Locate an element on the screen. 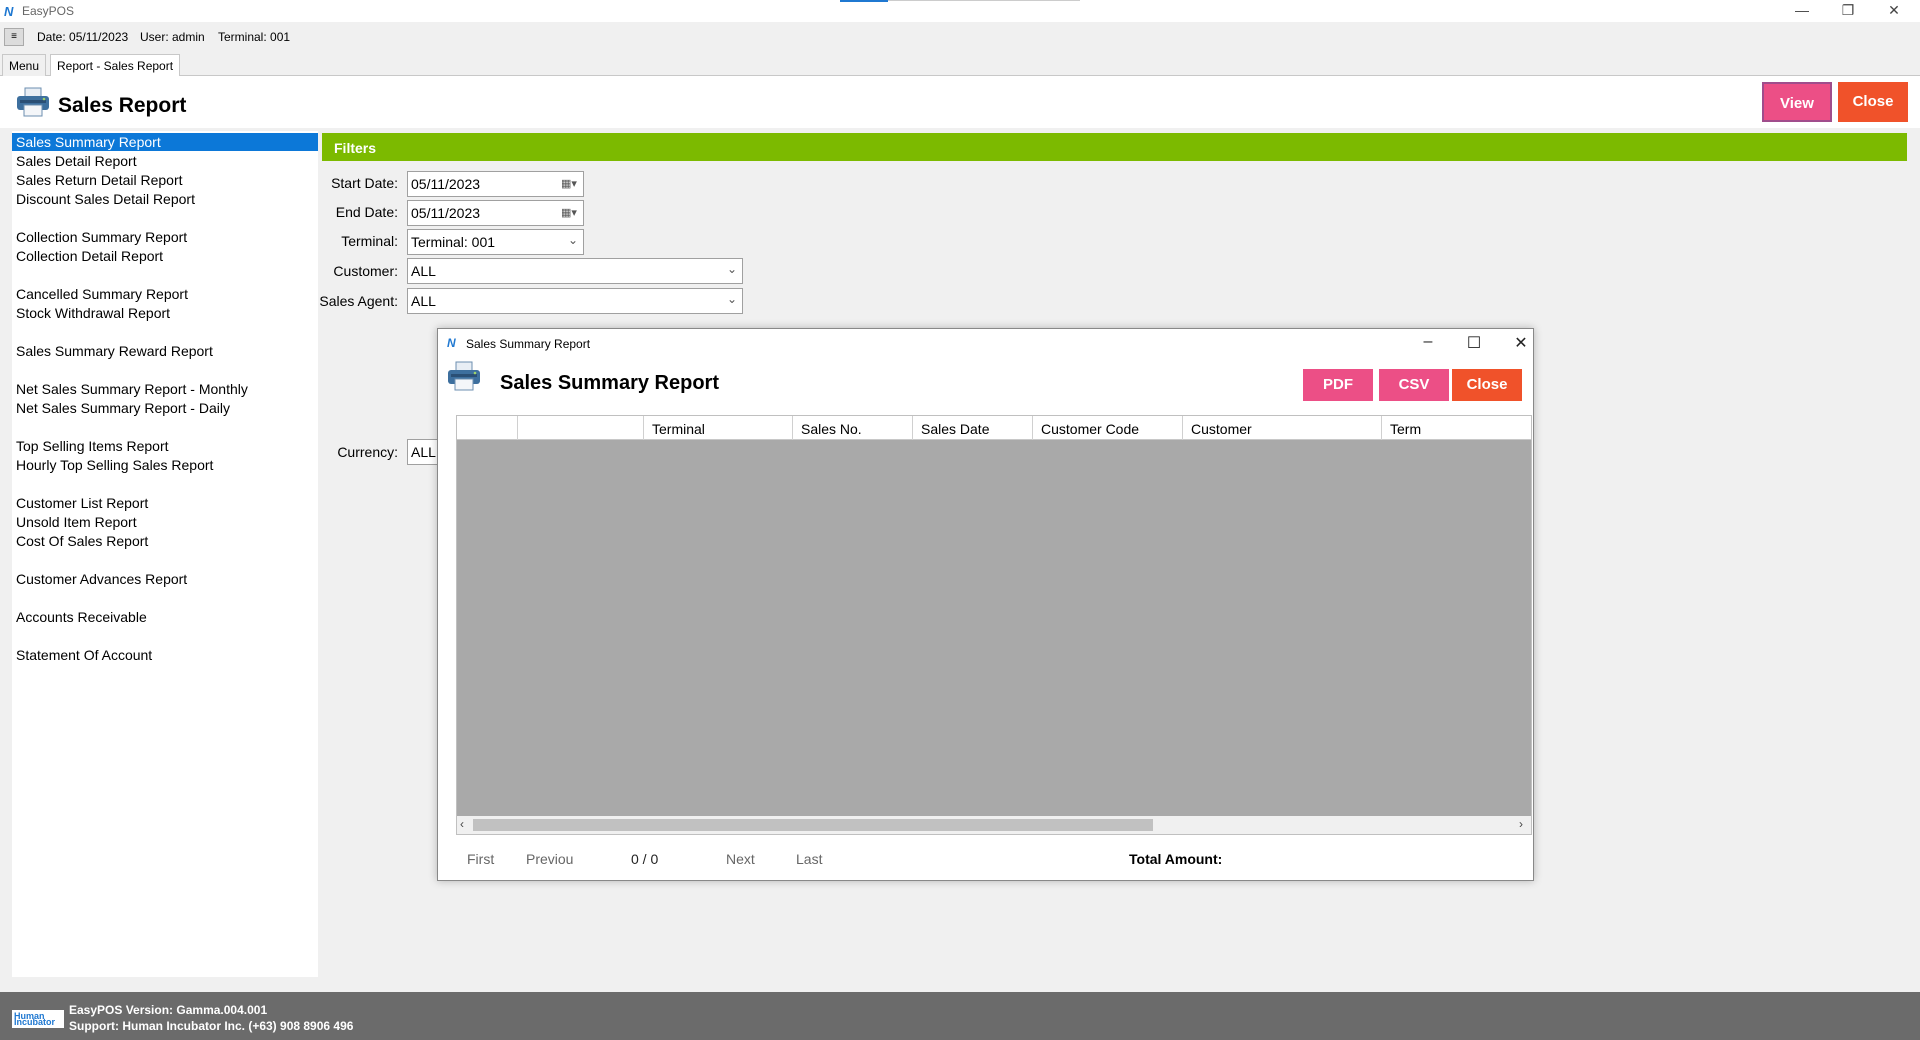 The width and height of the screenshot is (1920, 1040). maximize-icon: ☐ is located at coordinates (1474, 343).